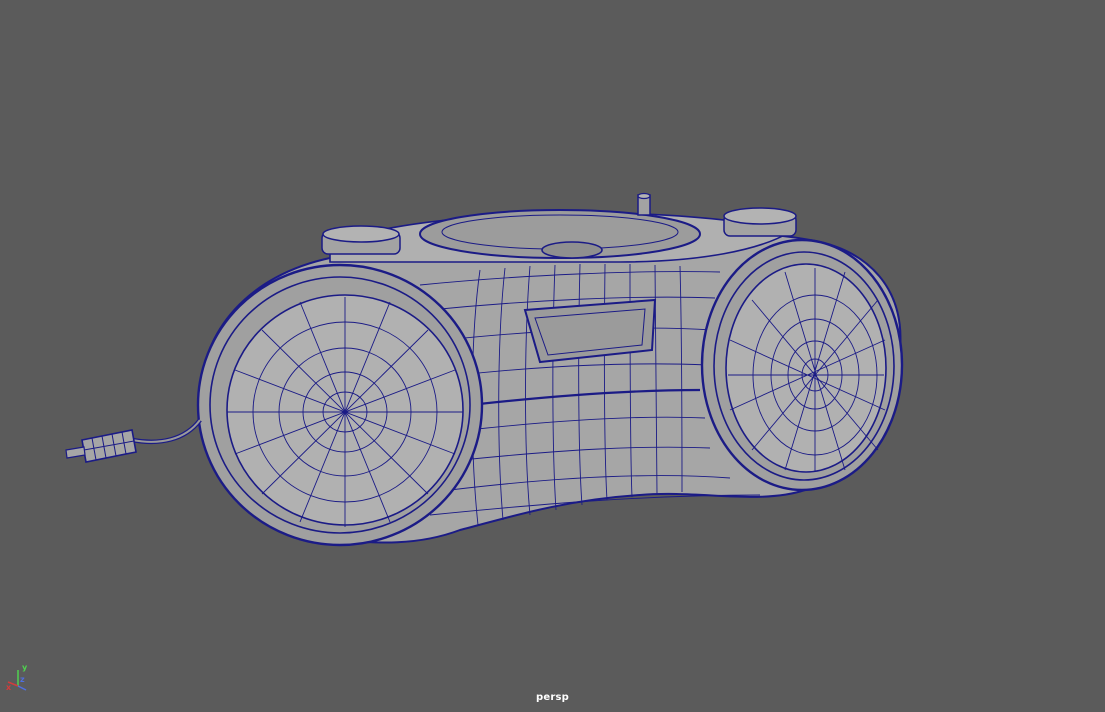 The height and width of the screenshot is (712, 1105). Describe the element at coordinates (101, 446) in the screenshot. I see `power-plug` at that location.